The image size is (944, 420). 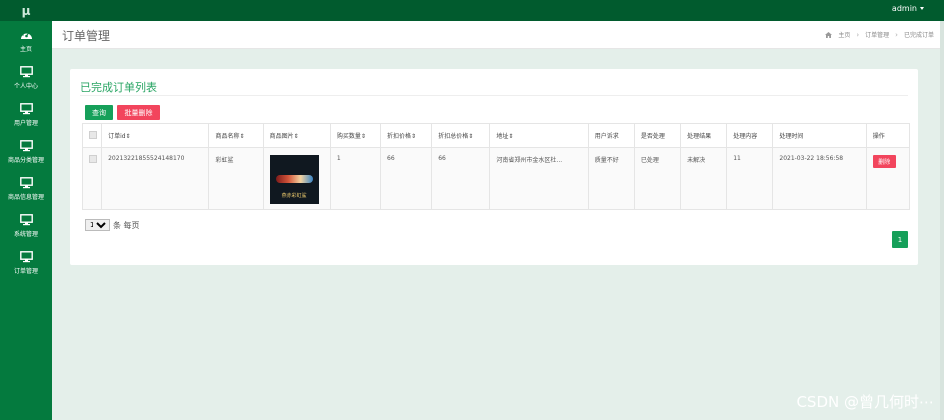 I want to click on page-size-suffix: 条 每页, so click(x=126, y=225).